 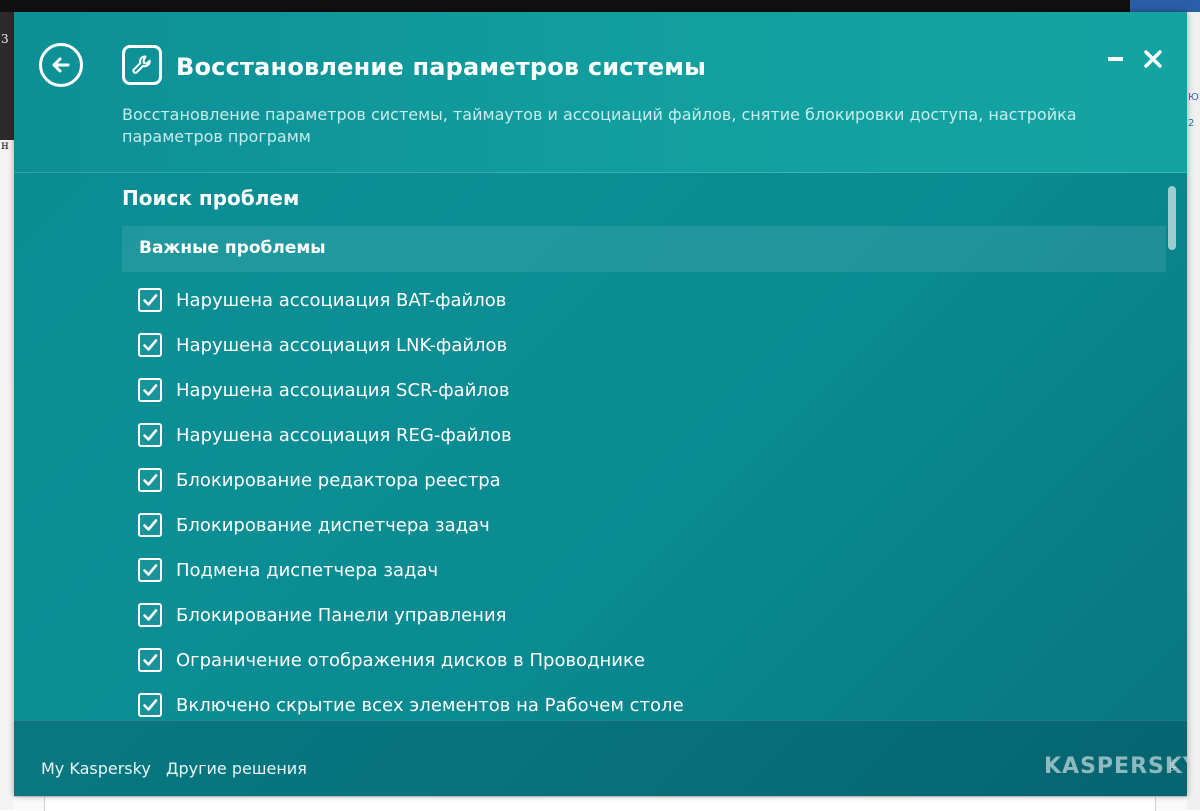 I want to click on background-right-glyph-2: 2, so click(x=1191, y=123).